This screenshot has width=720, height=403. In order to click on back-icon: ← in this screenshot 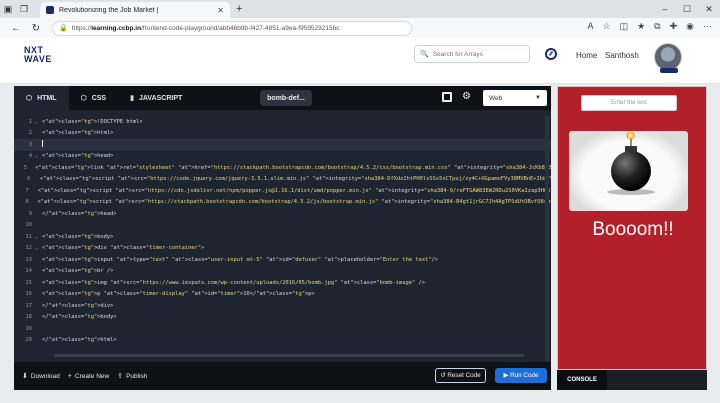, I will do `click(16, 28)`.